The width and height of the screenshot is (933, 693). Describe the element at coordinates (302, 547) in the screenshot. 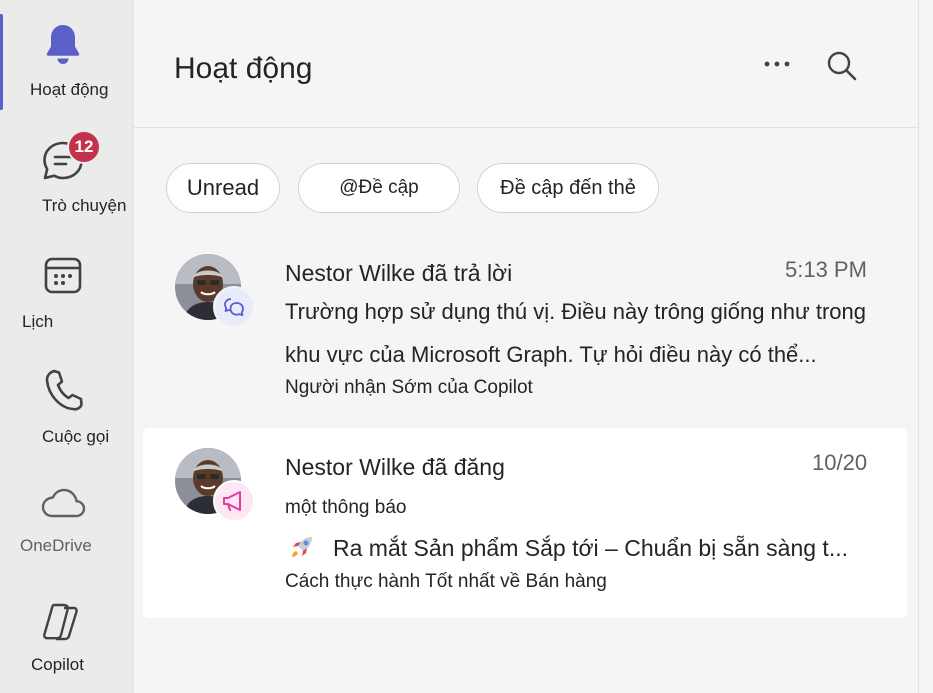

I see `rocket-icon` at that location.